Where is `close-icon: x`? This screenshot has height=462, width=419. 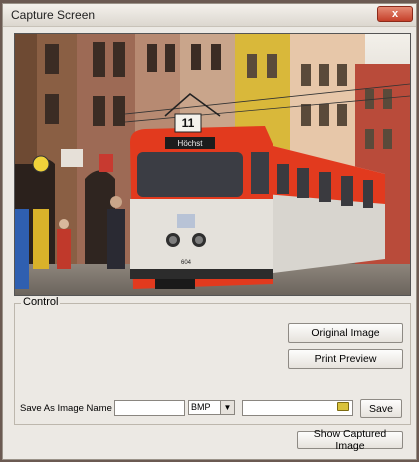
close-icon: x is located at coordinates (395, 14).